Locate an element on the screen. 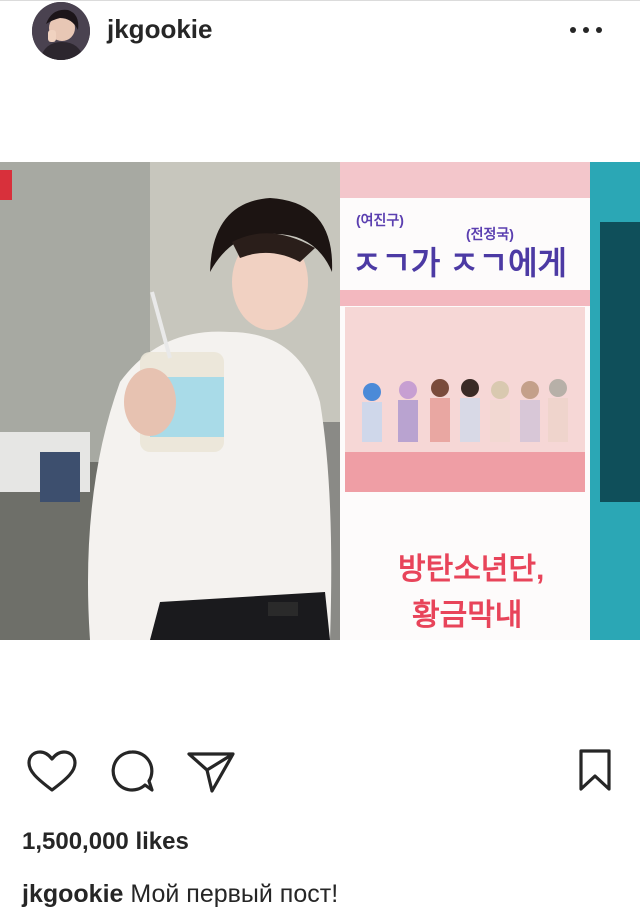 The height and width of the screenshot is (916, 640). paper-plane-icon is located at coordinates (211, 774).